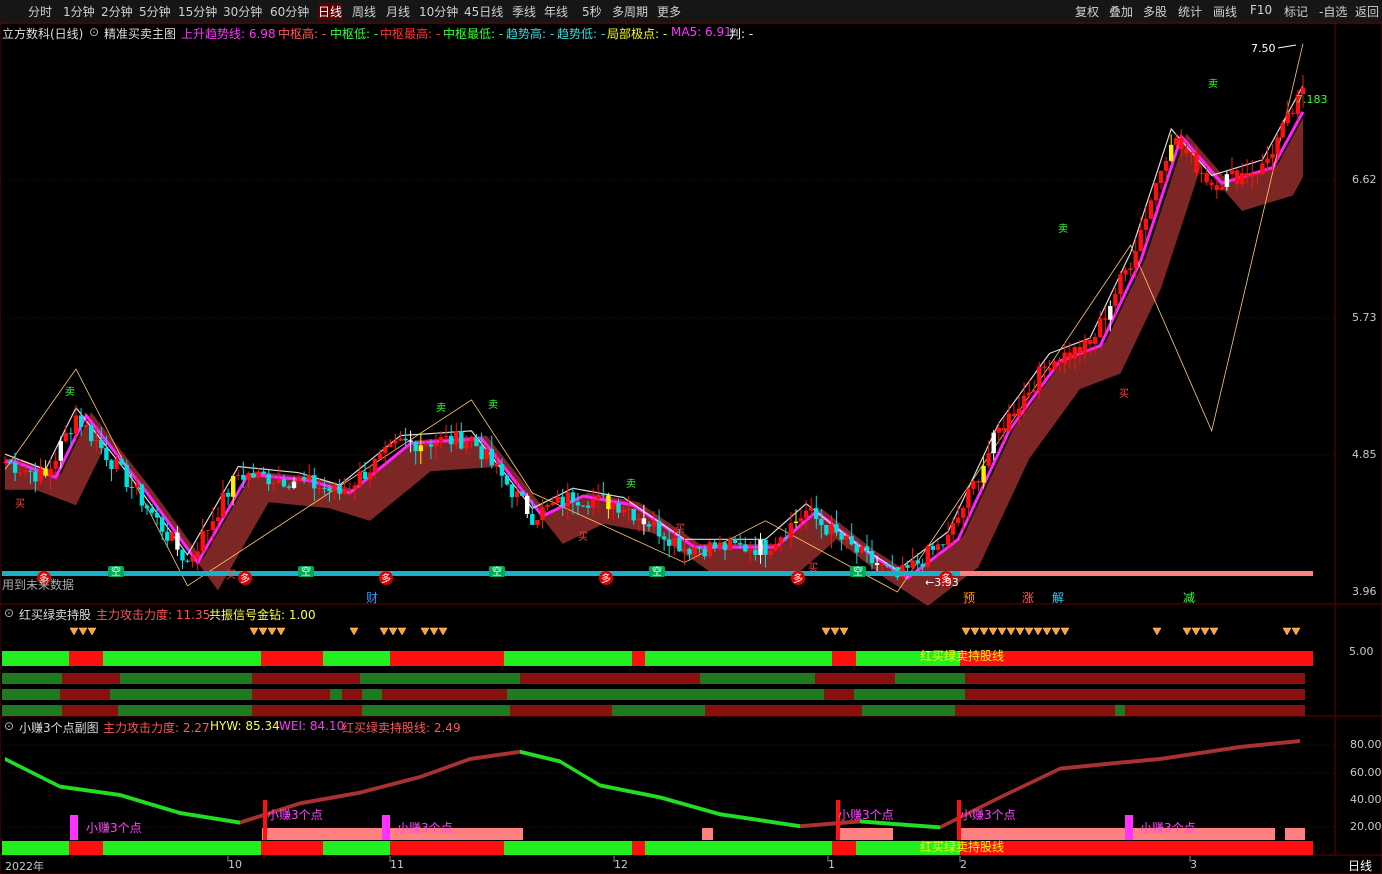 This screenshot has height=874, width=1382. I want to click on svg-text: 空, so click(497, 571).